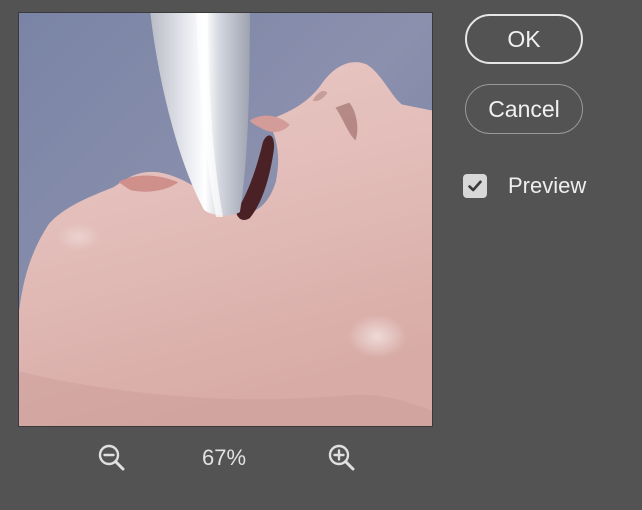  I want to click on zoom-level-readout: 67%, so click(224, 457).